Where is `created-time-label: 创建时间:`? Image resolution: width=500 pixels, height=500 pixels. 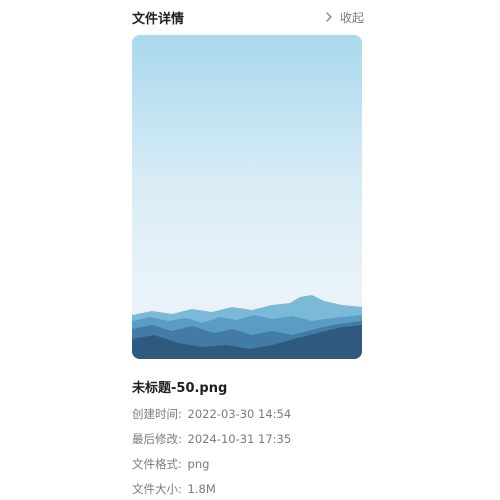
created-time-label: 创建时间: is located at coordinates (157, 414).